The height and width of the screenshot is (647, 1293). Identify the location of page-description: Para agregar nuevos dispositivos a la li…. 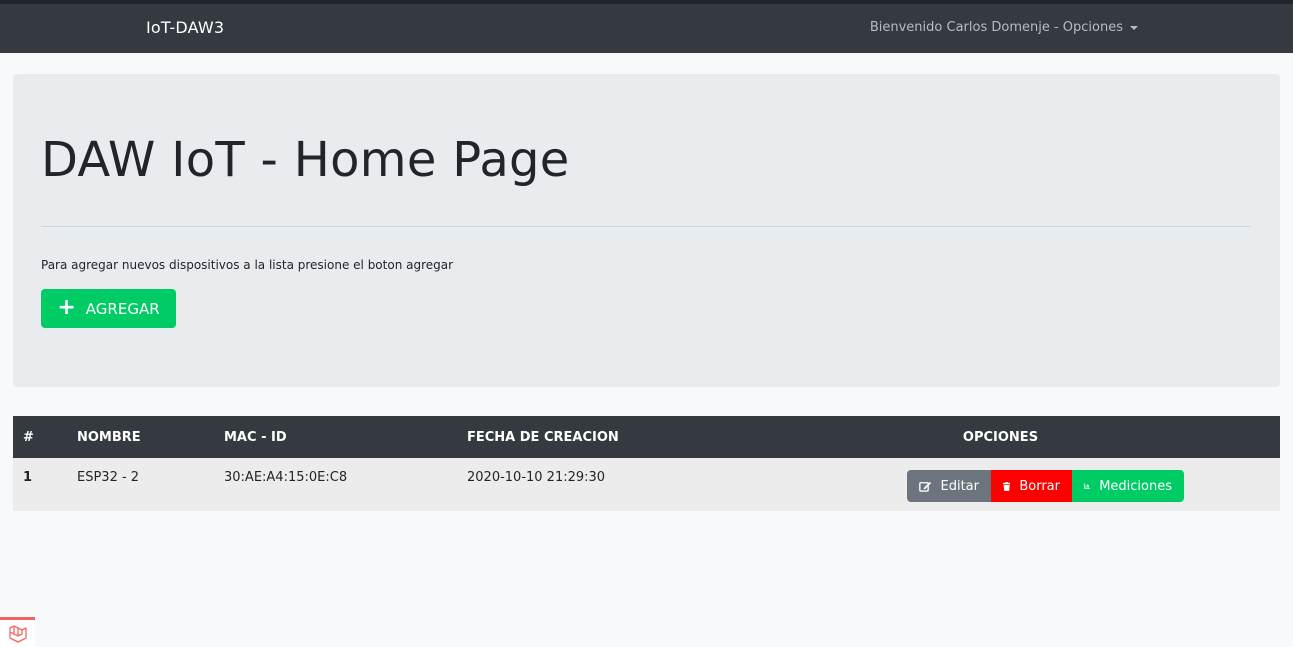
(247, 265).